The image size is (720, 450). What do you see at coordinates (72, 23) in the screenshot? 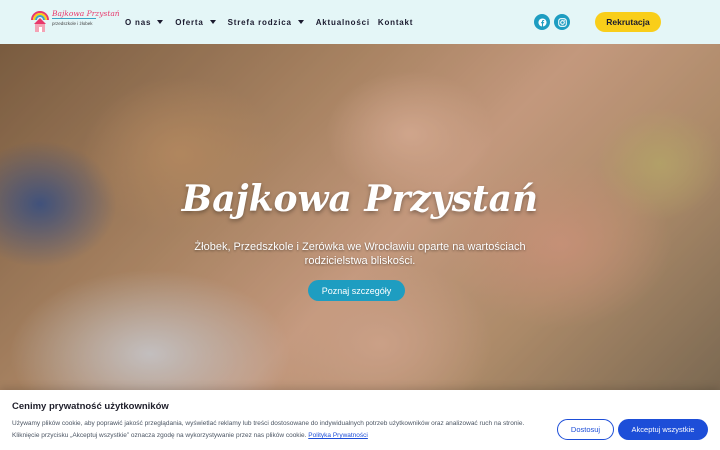
I see `logo-subtitle: przedszkole i żłobek` at bounding box center [72, 23].